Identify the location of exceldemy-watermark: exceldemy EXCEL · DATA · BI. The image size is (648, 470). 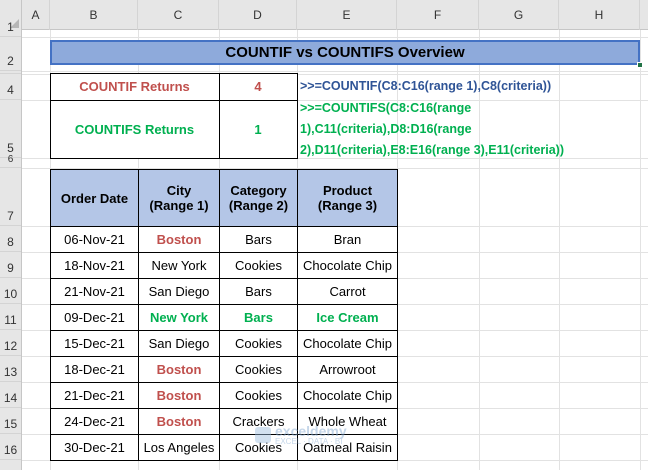
(301, 434).